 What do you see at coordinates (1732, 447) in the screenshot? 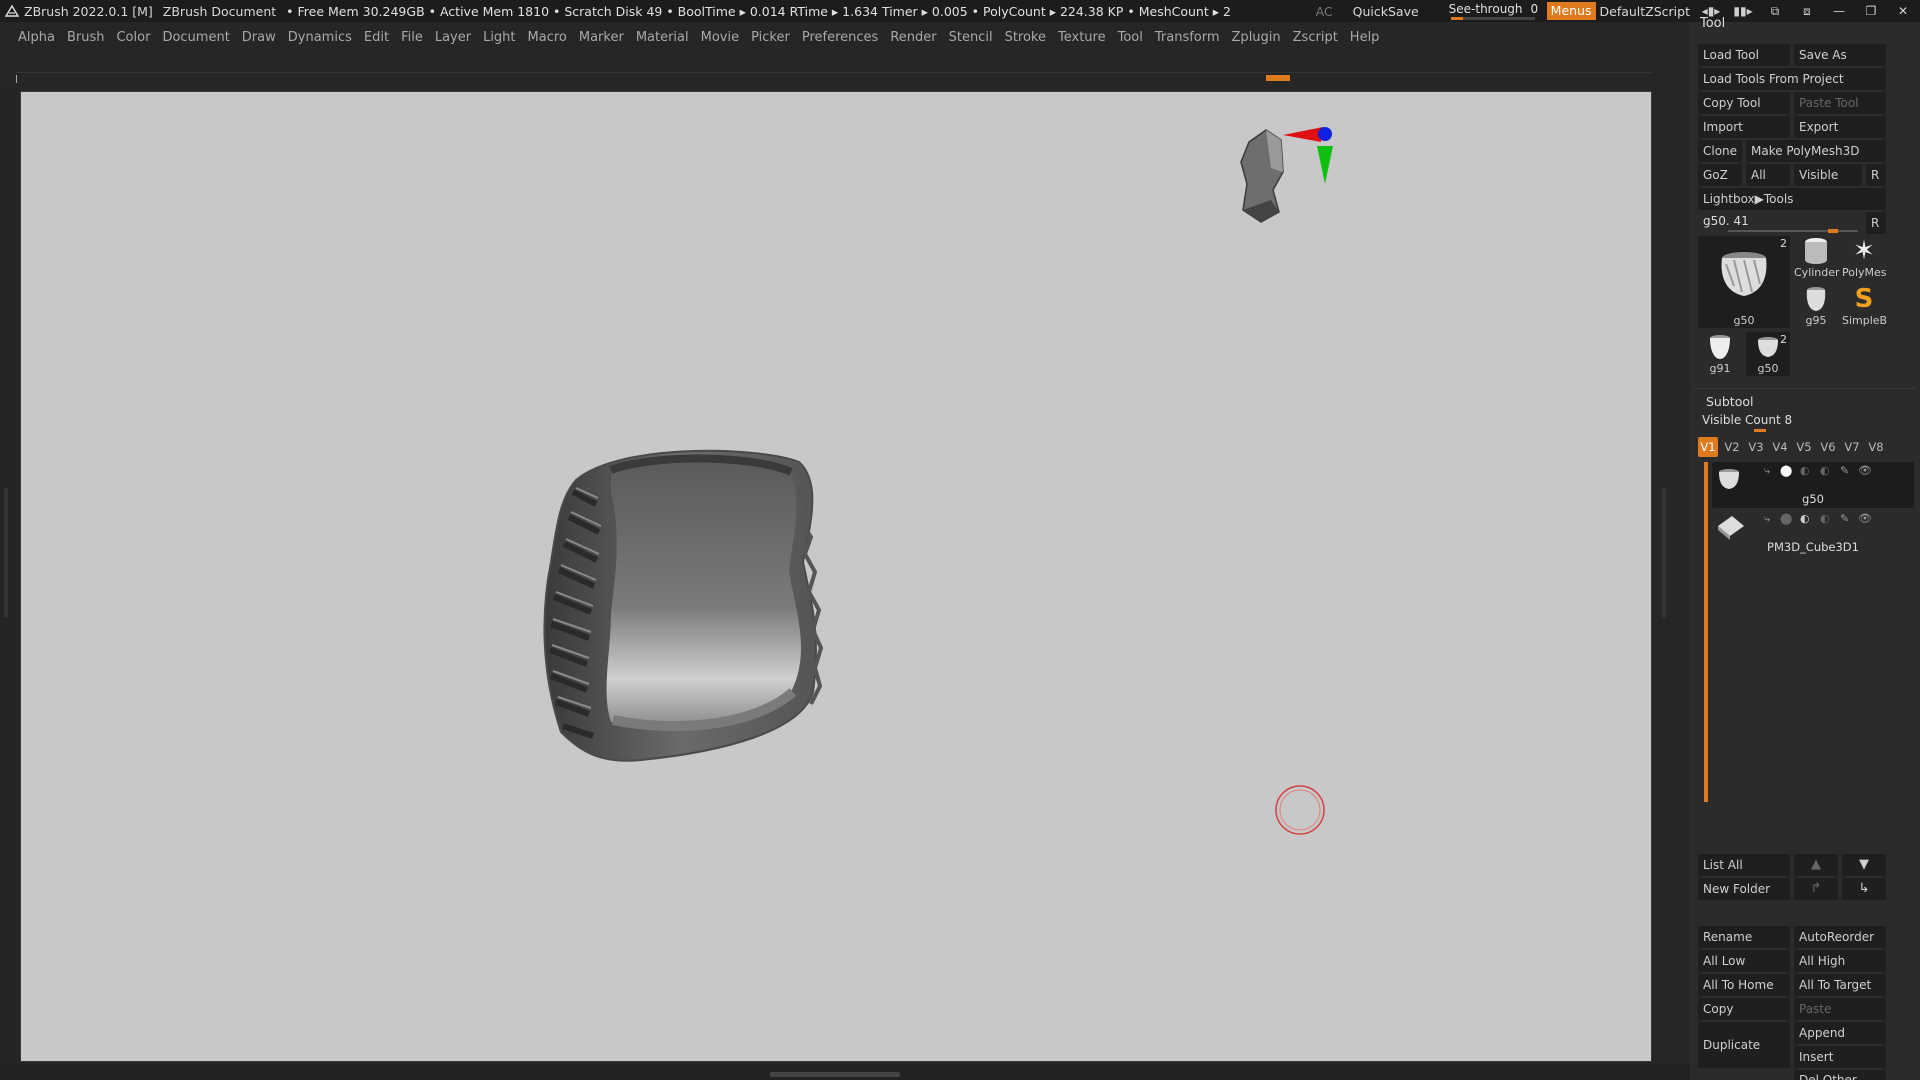
I see `visibility-set-v2: V2` at bounding box center [1732, 447].